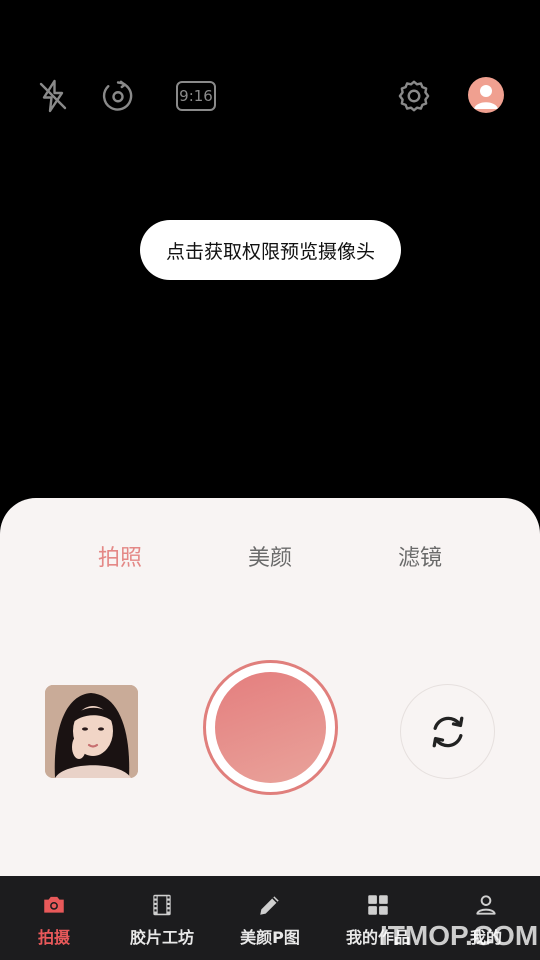 The height and width of the screenshot is (960, 540). I want to click on ratio-label: 9:16, so click(196, 96).